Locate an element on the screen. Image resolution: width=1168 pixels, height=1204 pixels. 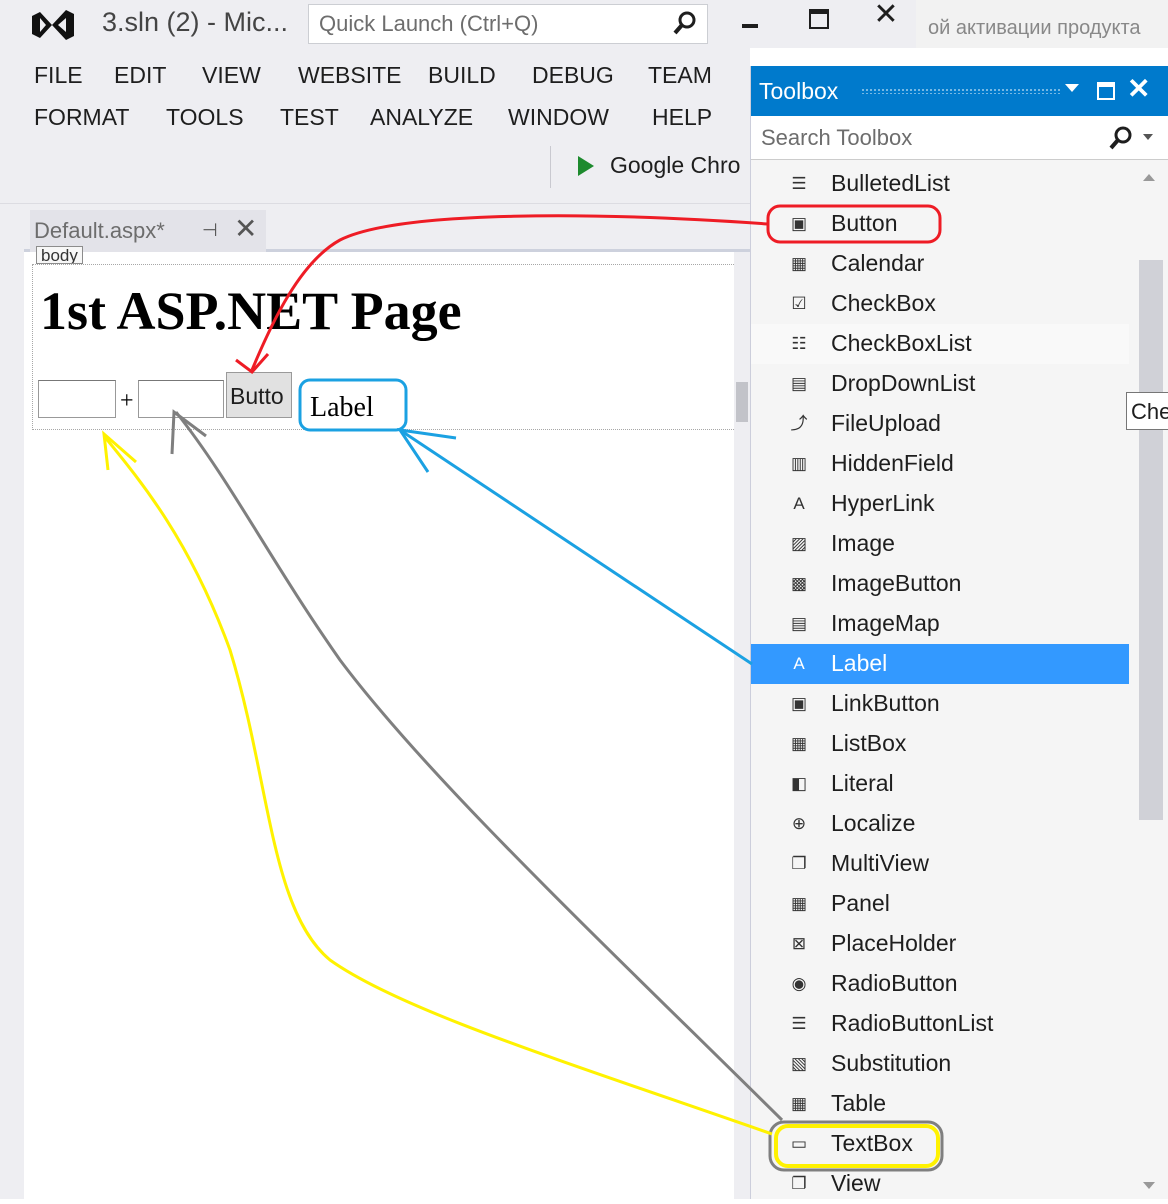
toolbox-drag-grip is located at coordinates (961, 91).